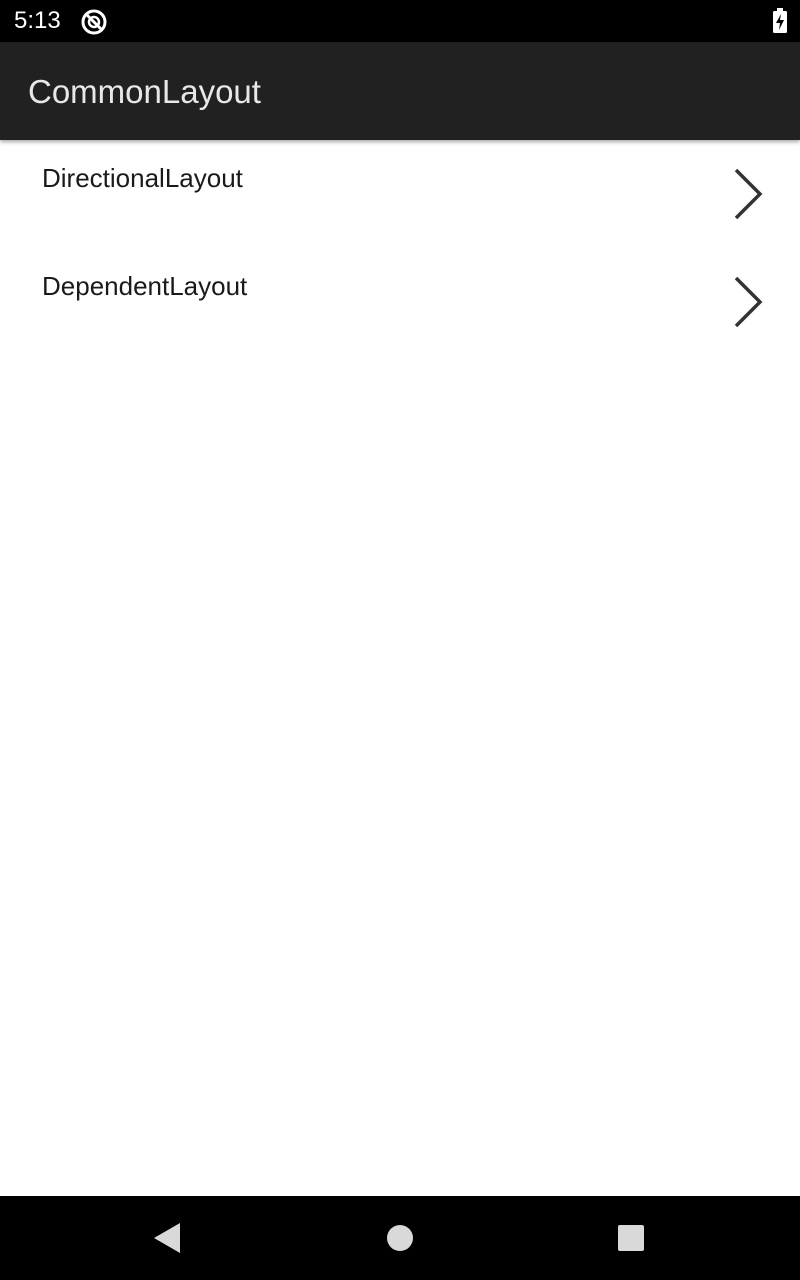 This screenshot has height=1280, width=800. I want to click on app-bar: CommonLayout, so click(400, 91).